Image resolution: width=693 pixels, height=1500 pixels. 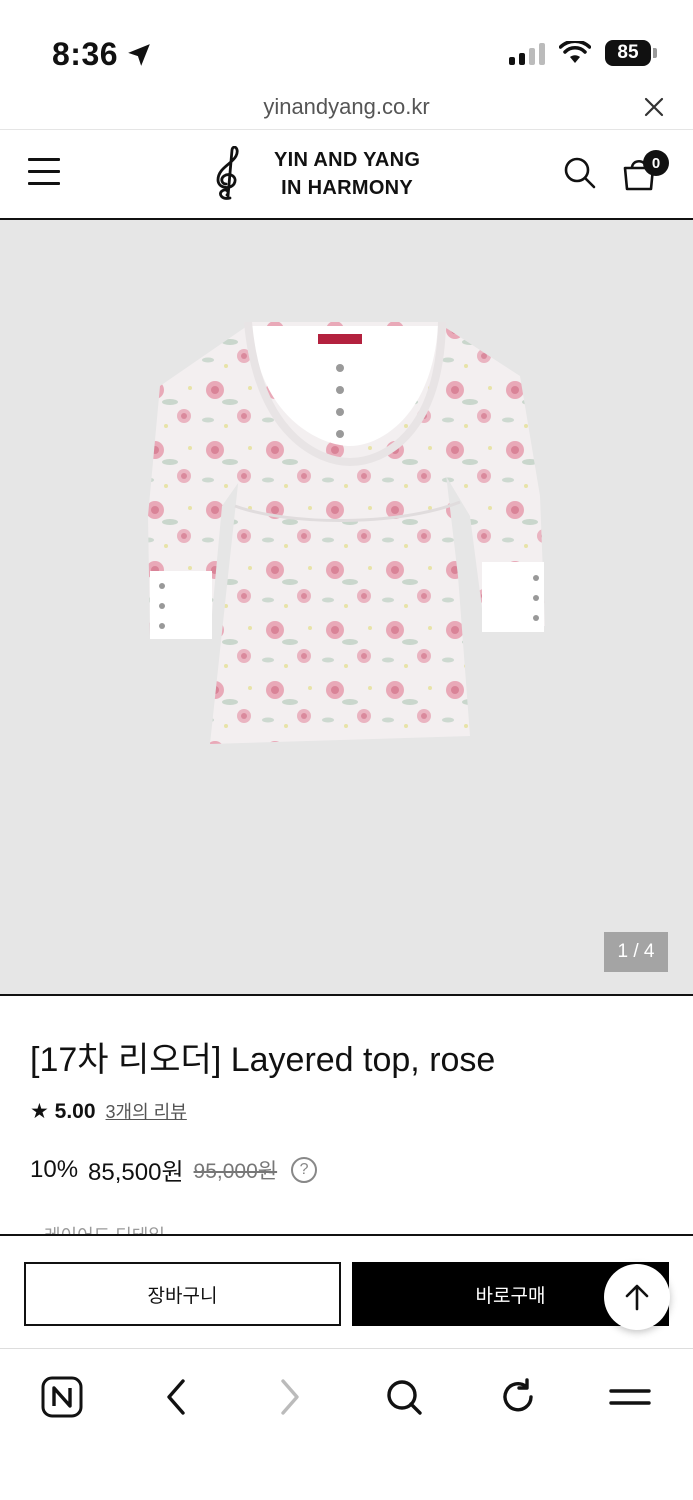 I want to click on url-bar: yinandyang.co.kr, so click(x=346, y=110).